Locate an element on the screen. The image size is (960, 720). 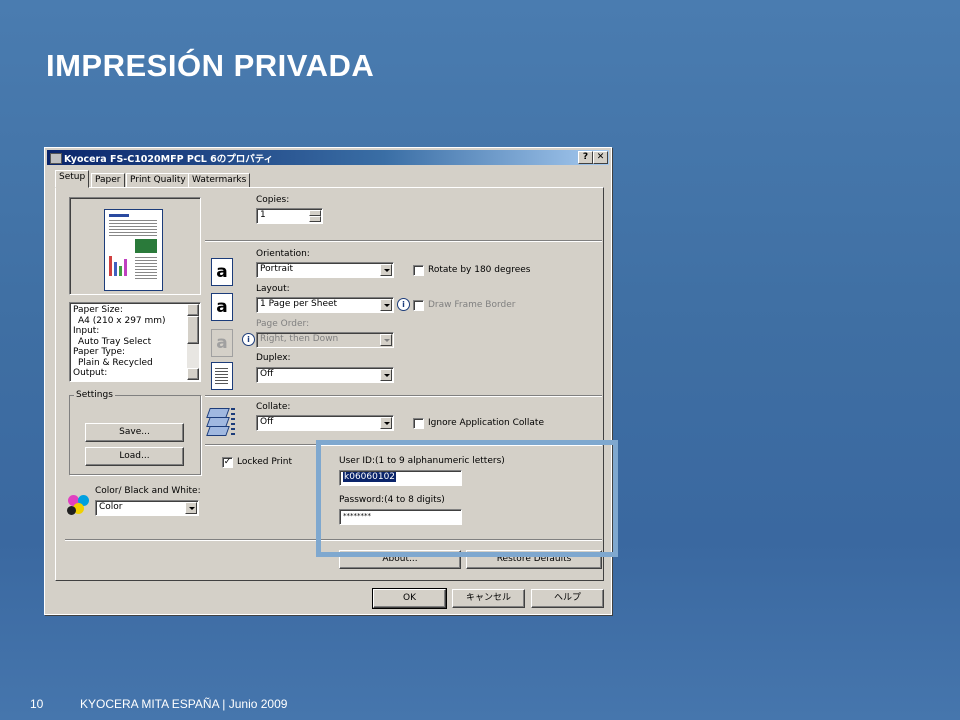
help-title-button: ? is located at coordinates (585, 157).